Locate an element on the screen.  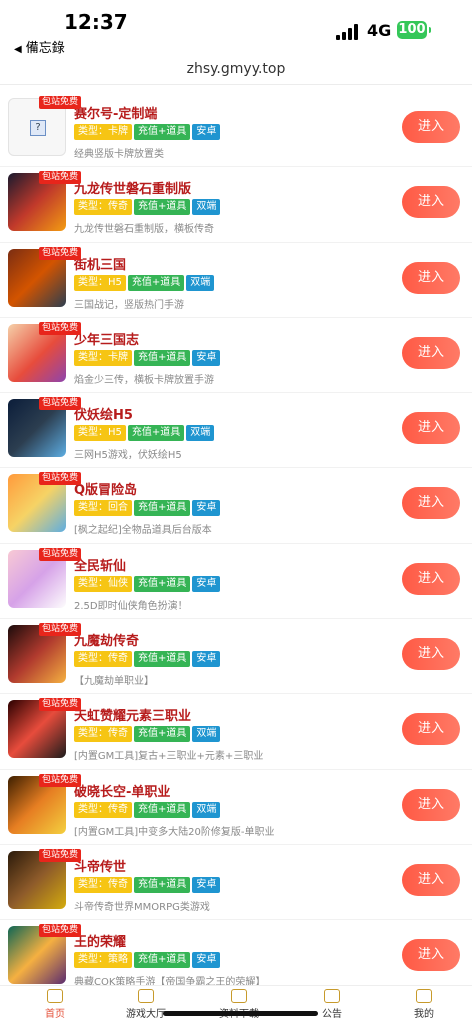
battery-icon: 100 is located at coordinates (414, 30).